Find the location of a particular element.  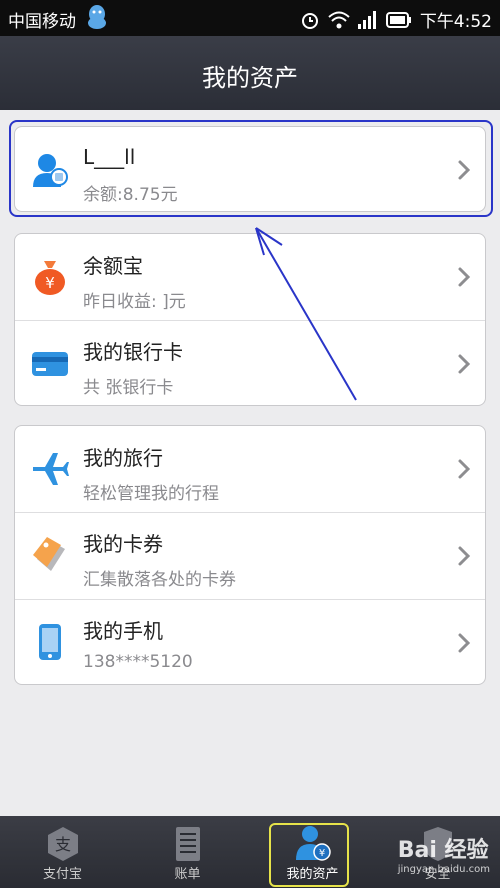

tab-label: 账单 is located at coordinates (187, 874).